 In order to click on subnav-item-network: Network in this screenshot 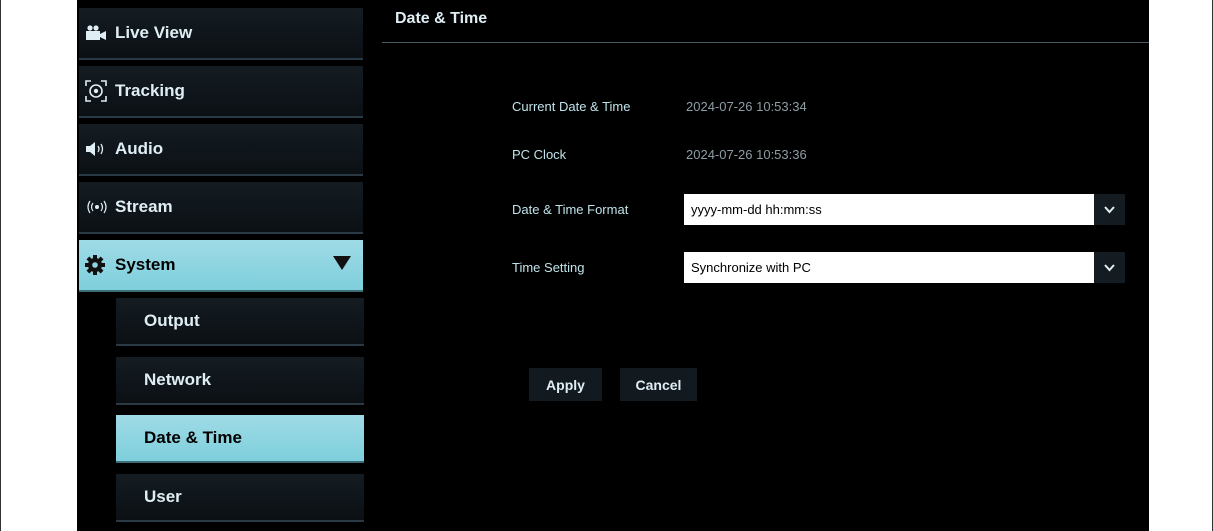, I will do `click(240, 381)`.